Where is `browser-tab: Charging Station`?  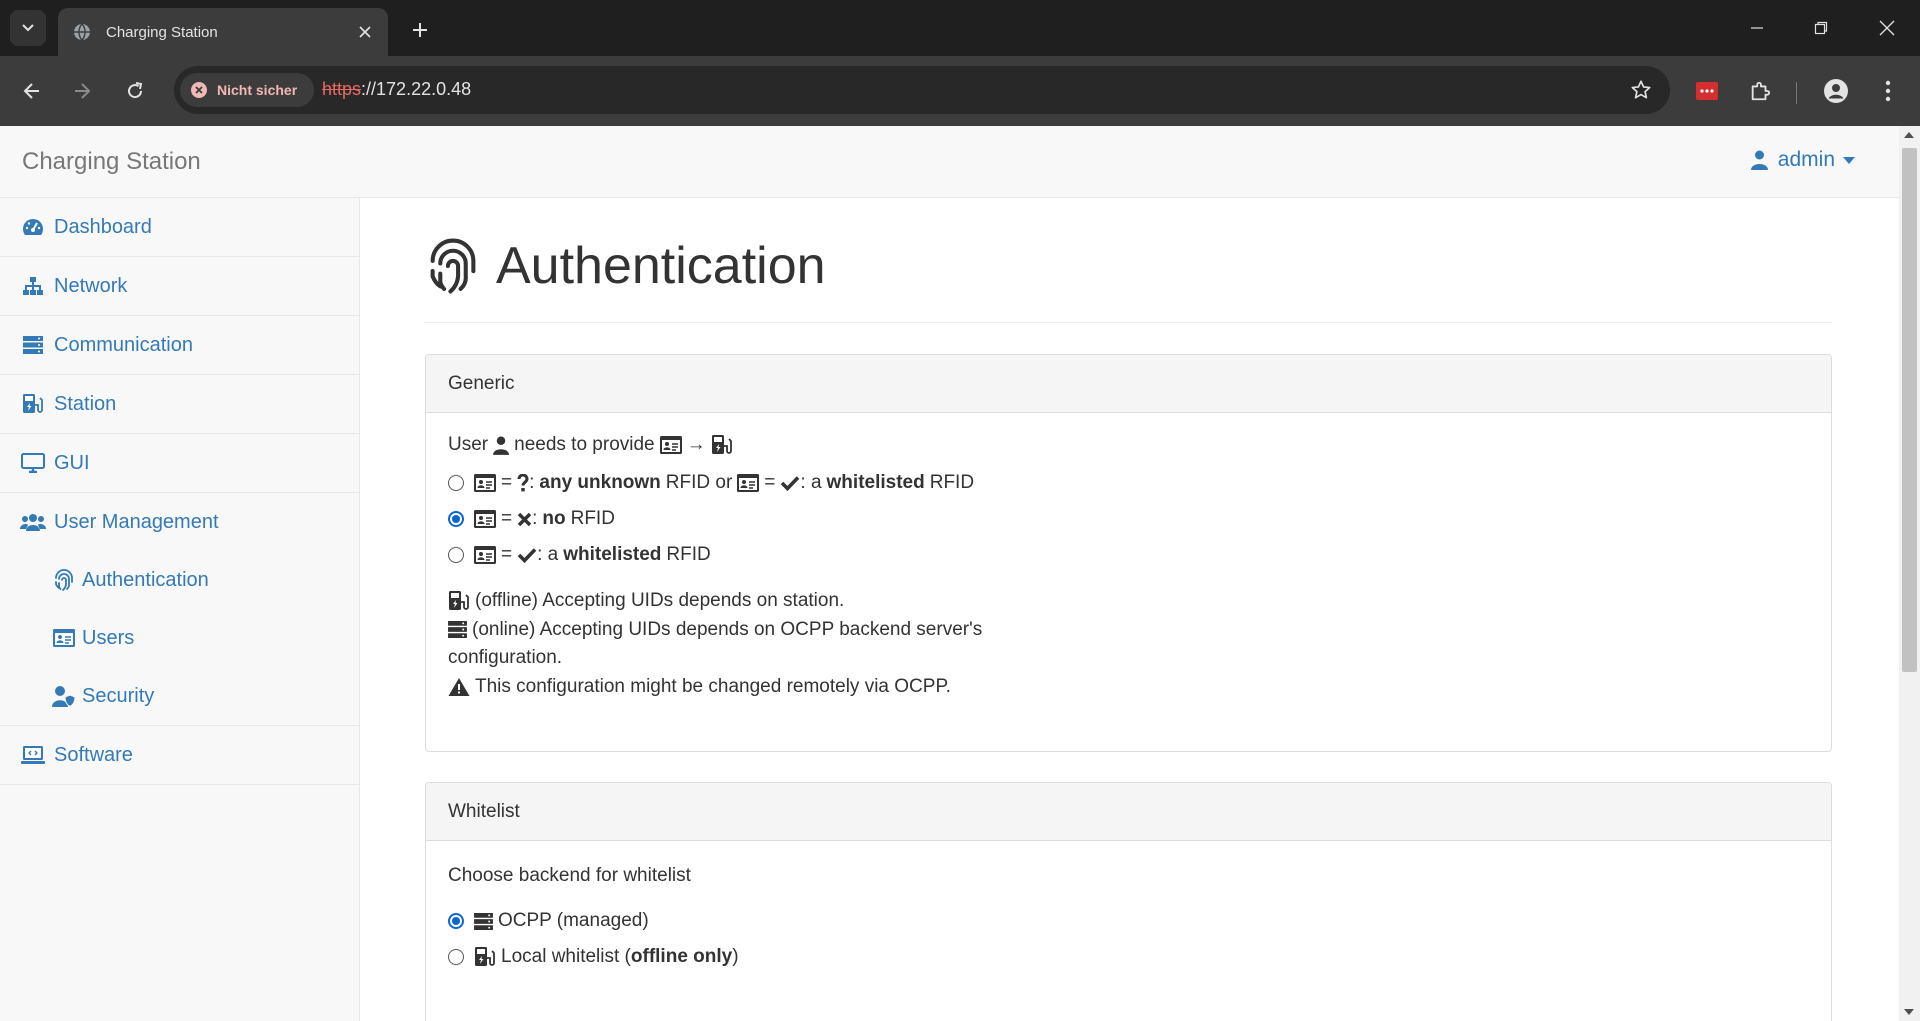 browser-tab: Charging Station is located at coordinates (223, 32).